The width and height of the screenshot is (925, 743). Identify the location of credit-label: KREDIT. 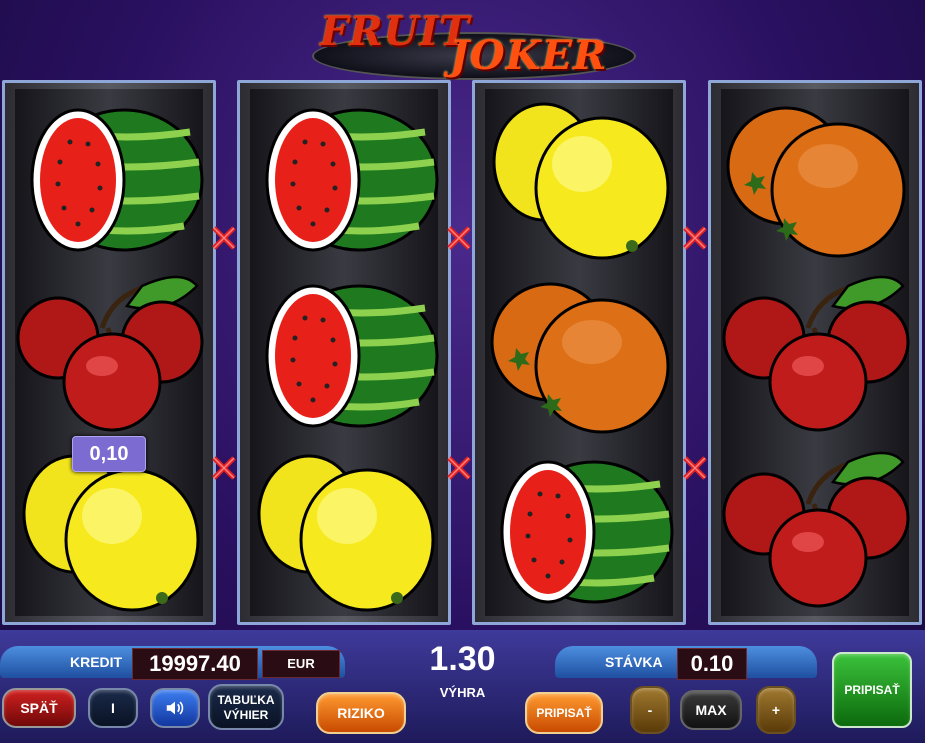
(96, 662).